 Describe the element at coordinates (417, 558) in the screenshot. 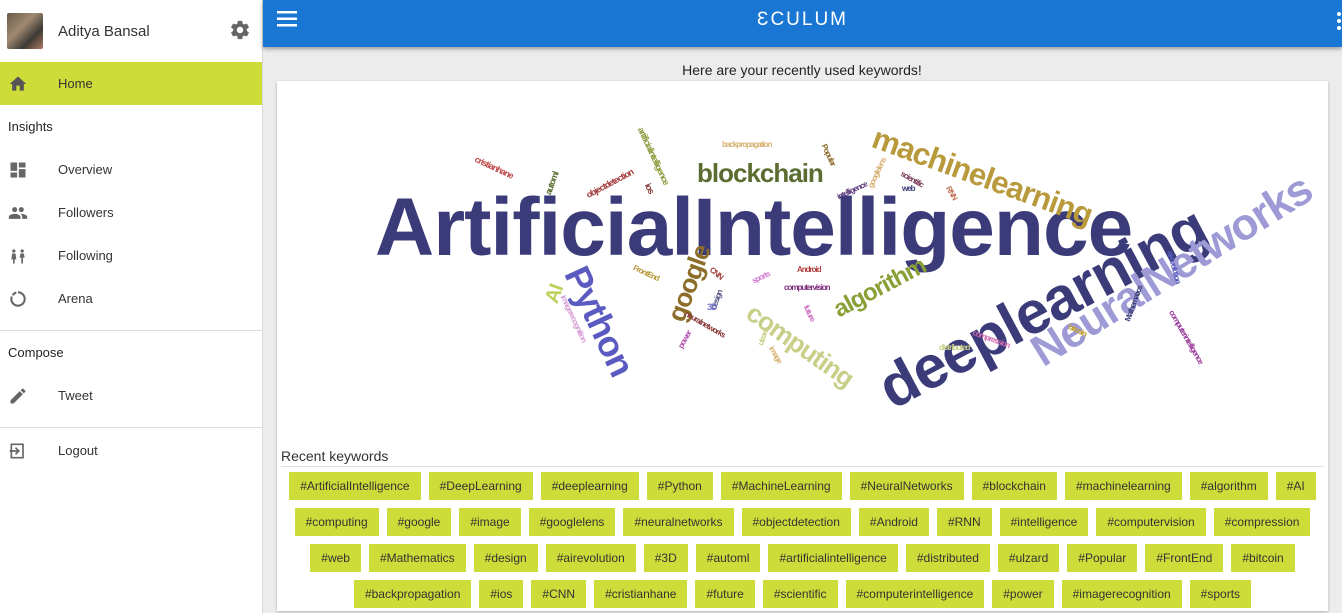

I see `keyword-chip: #Mathematics` at that location.